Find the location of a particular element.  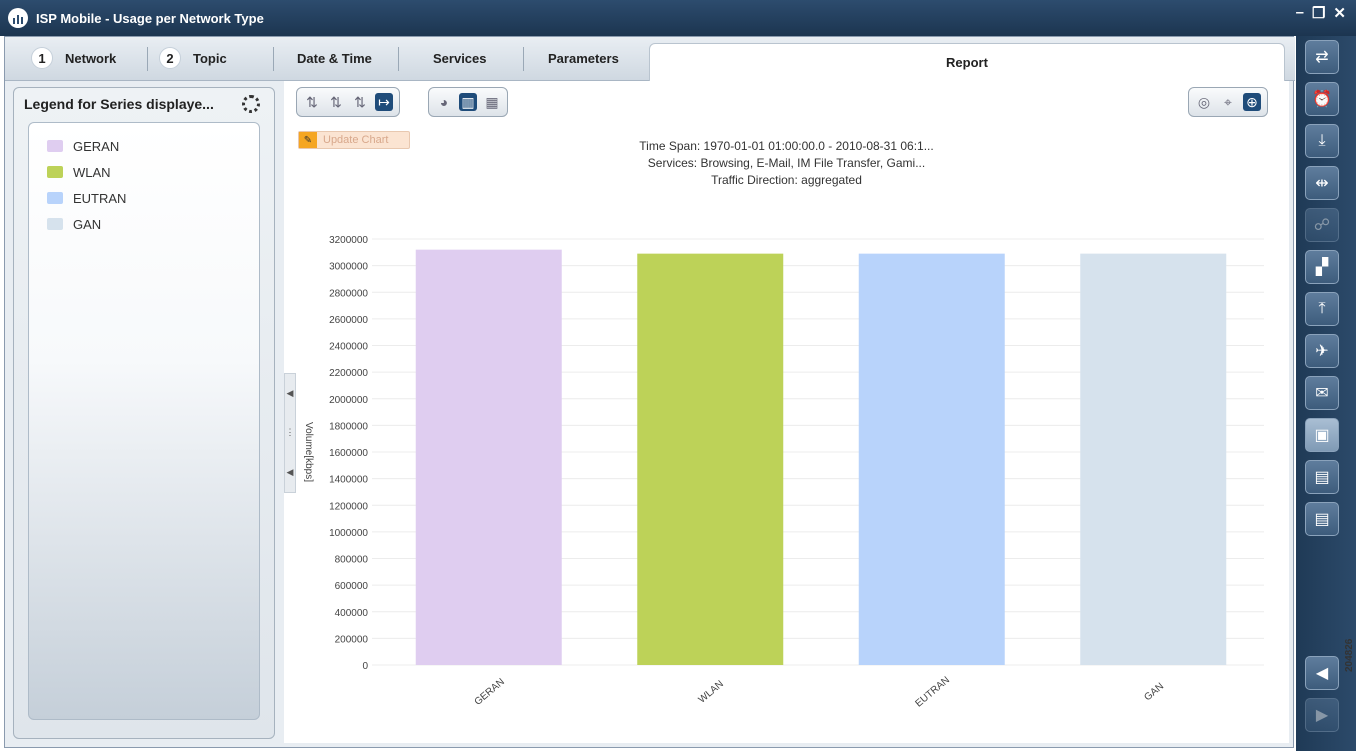

y-tick-label: 200000 is located at coordinates (352, 639).